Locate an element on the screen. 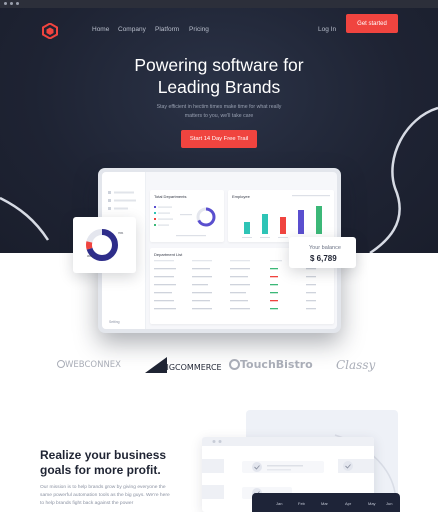 The width and height of the screenshot is (438, 512). logo-touchbistro: TouchBistro is located at coordinates (271, 364).